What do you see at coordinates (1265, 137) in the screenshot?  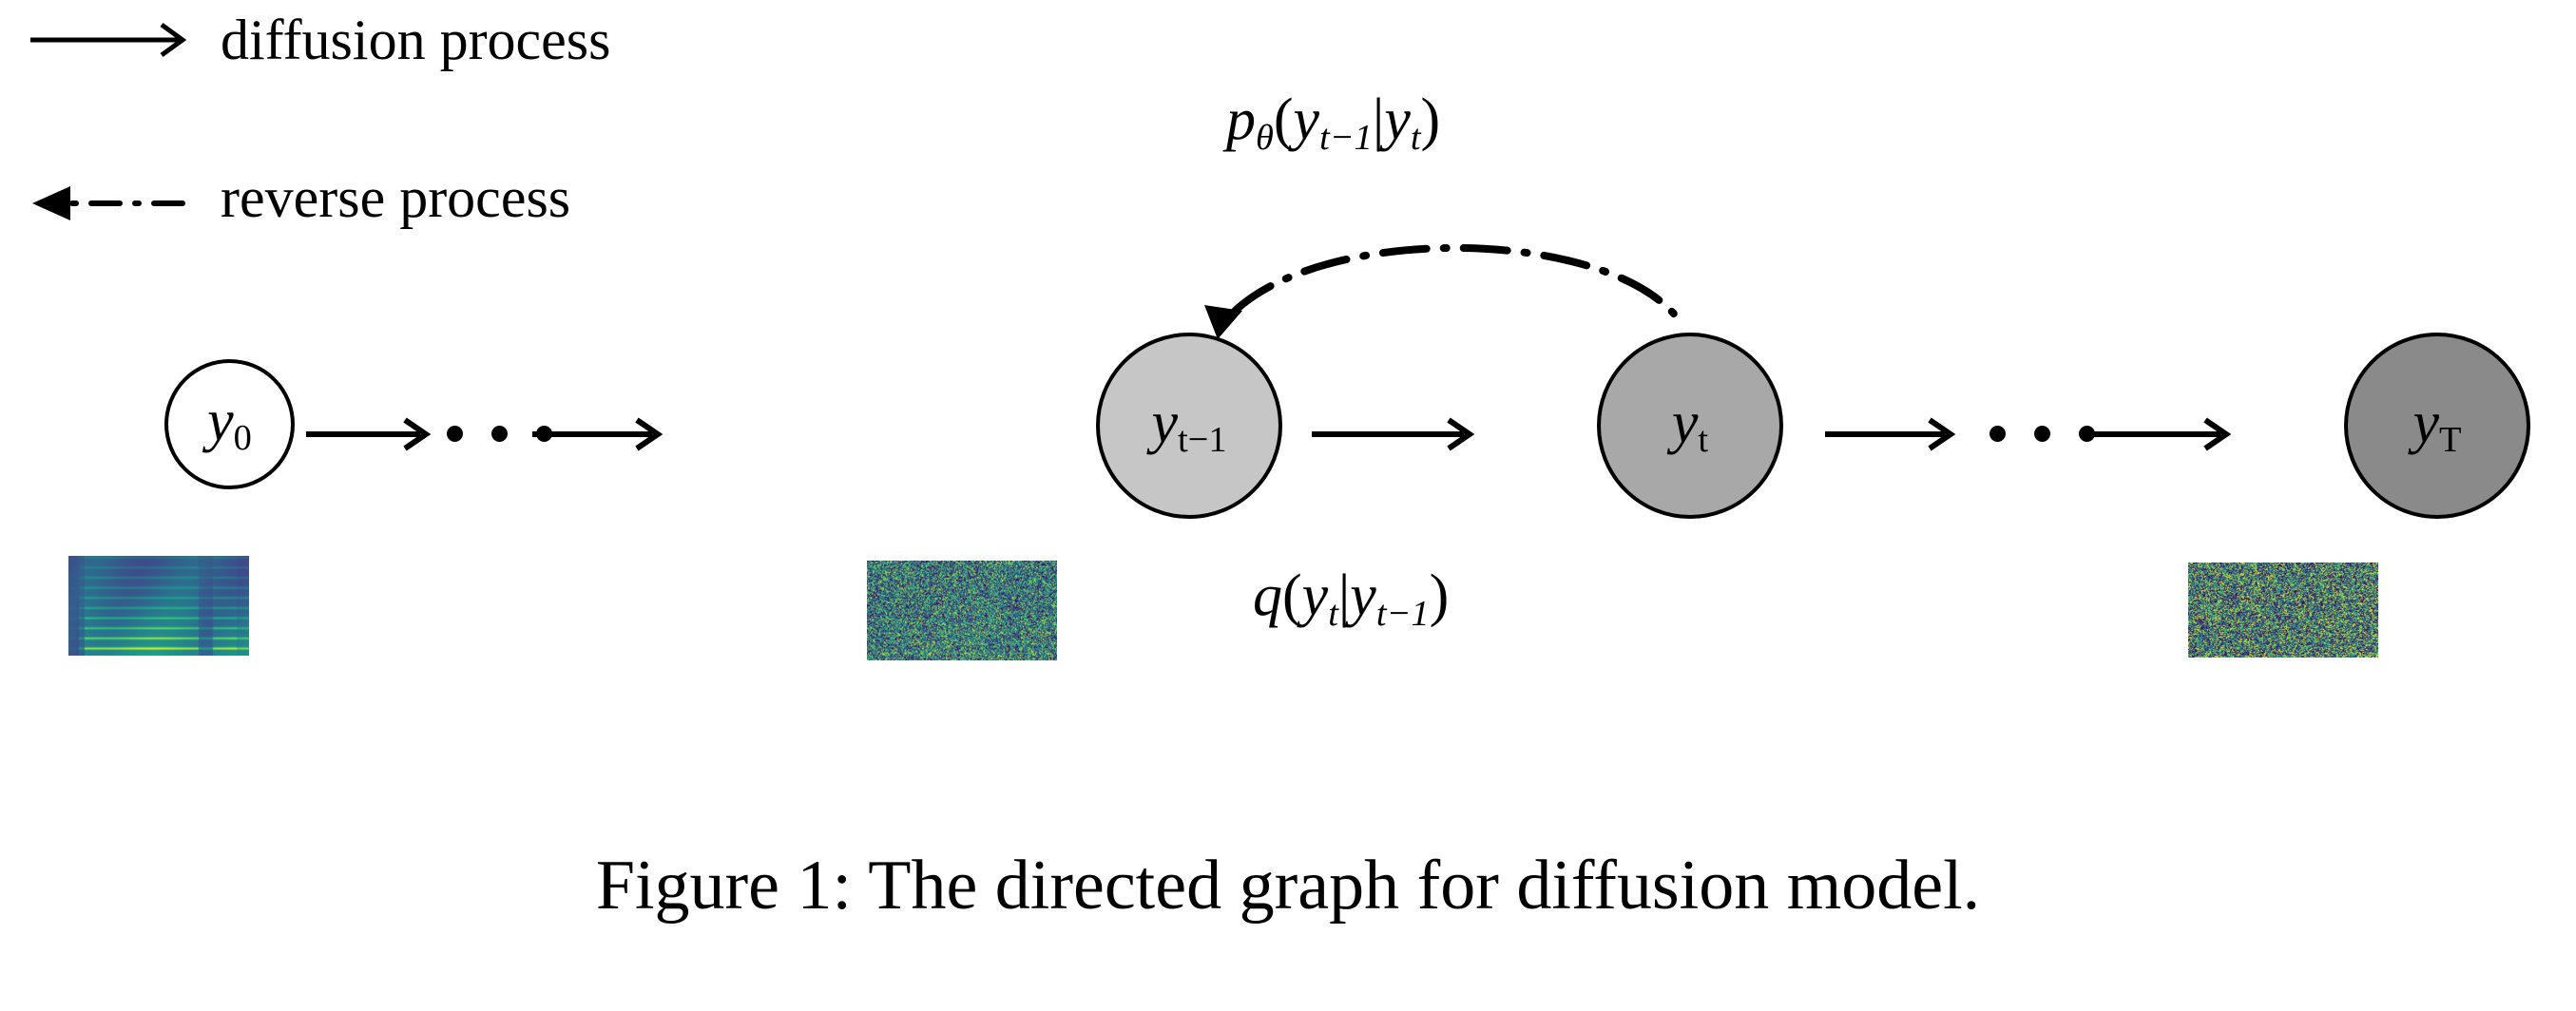 I see `formula-reverse-theta: θ` at bounding box center [1265, 137].